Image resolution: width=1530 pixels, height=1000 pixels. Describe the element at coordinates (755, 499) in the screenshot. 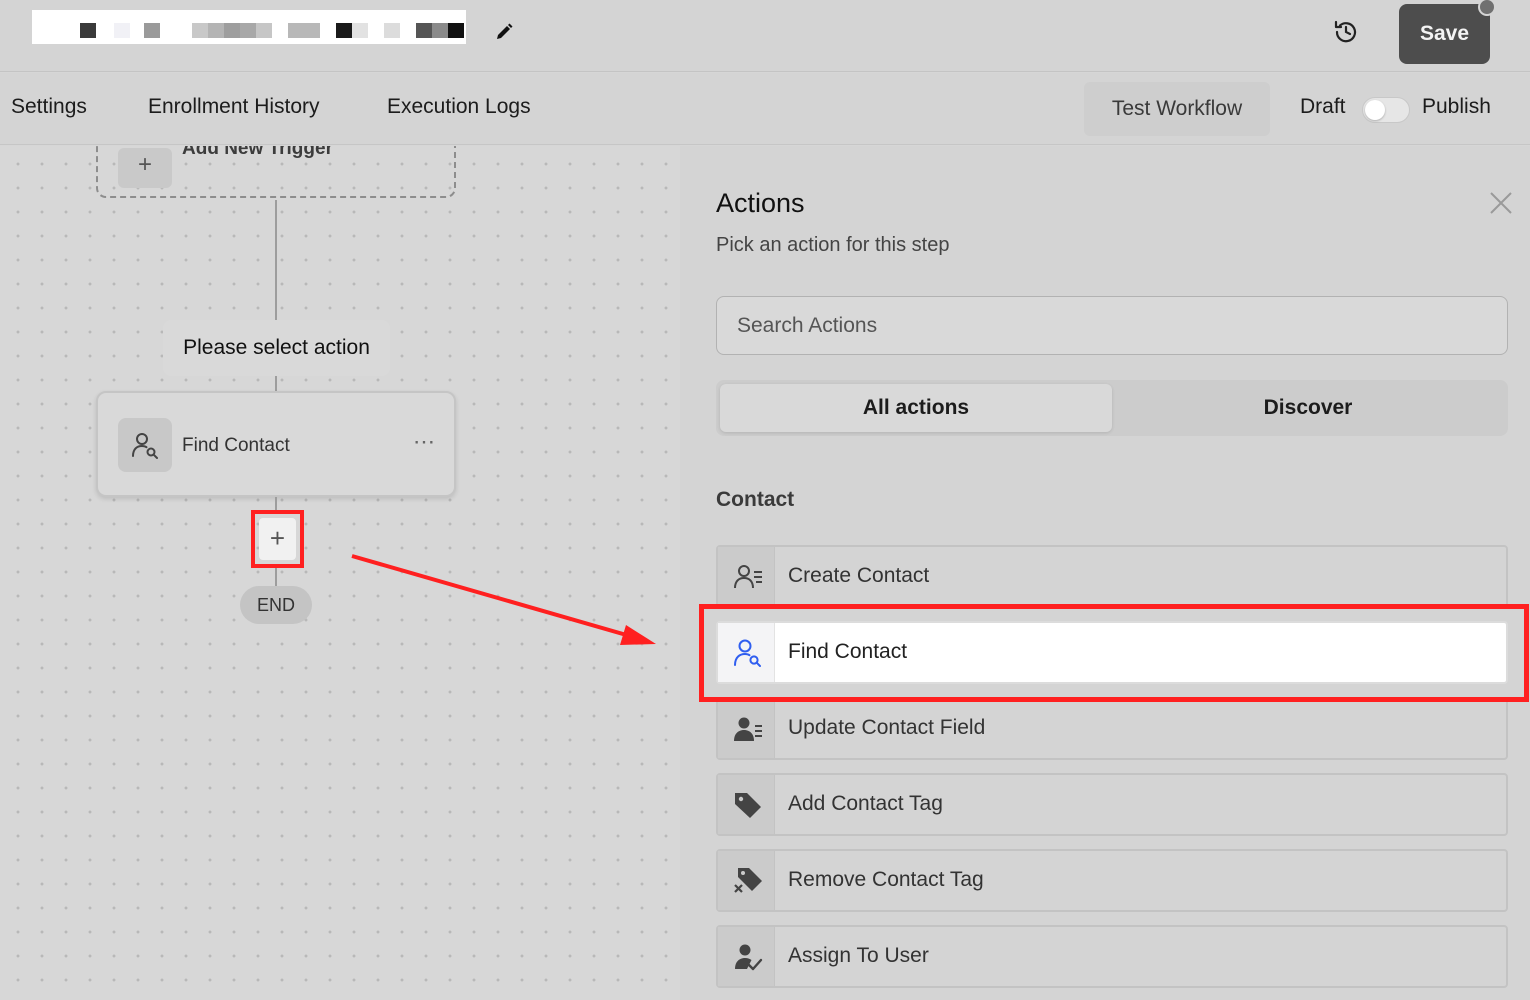

I see `section-title-contact: Contact` at that location.